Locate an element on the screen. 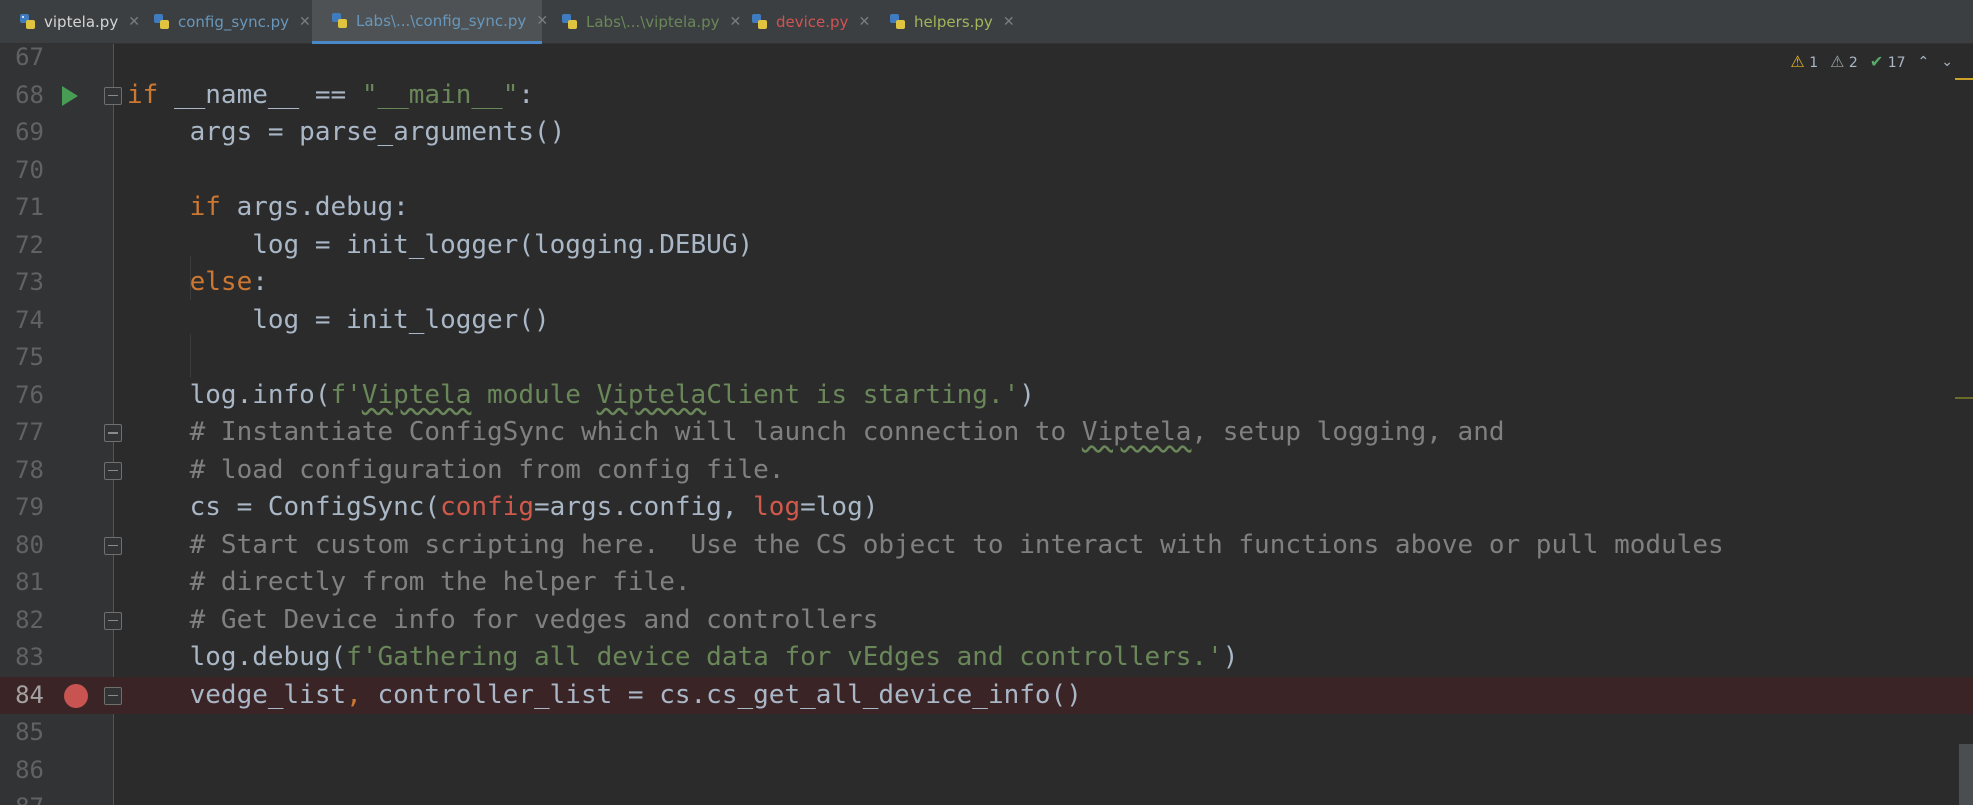 This screenshot has width=1973, height=805. code-line: 72 log = init_logger(logging.DEBUG) is located at coordinates (986, 246).